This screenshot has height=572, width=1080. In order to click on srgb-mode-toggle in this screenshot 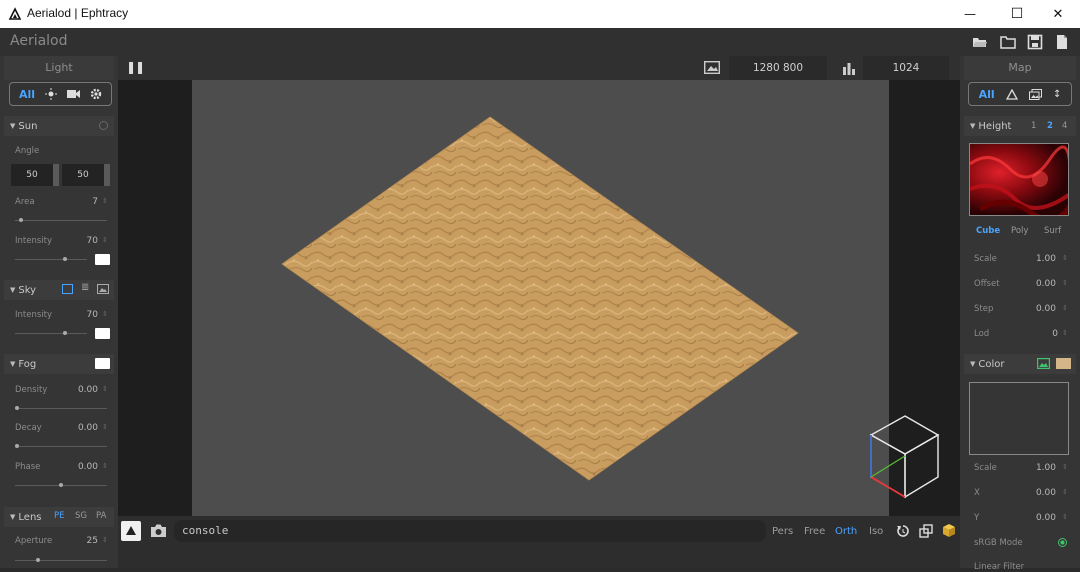, I will do `click(1062, 542)`.